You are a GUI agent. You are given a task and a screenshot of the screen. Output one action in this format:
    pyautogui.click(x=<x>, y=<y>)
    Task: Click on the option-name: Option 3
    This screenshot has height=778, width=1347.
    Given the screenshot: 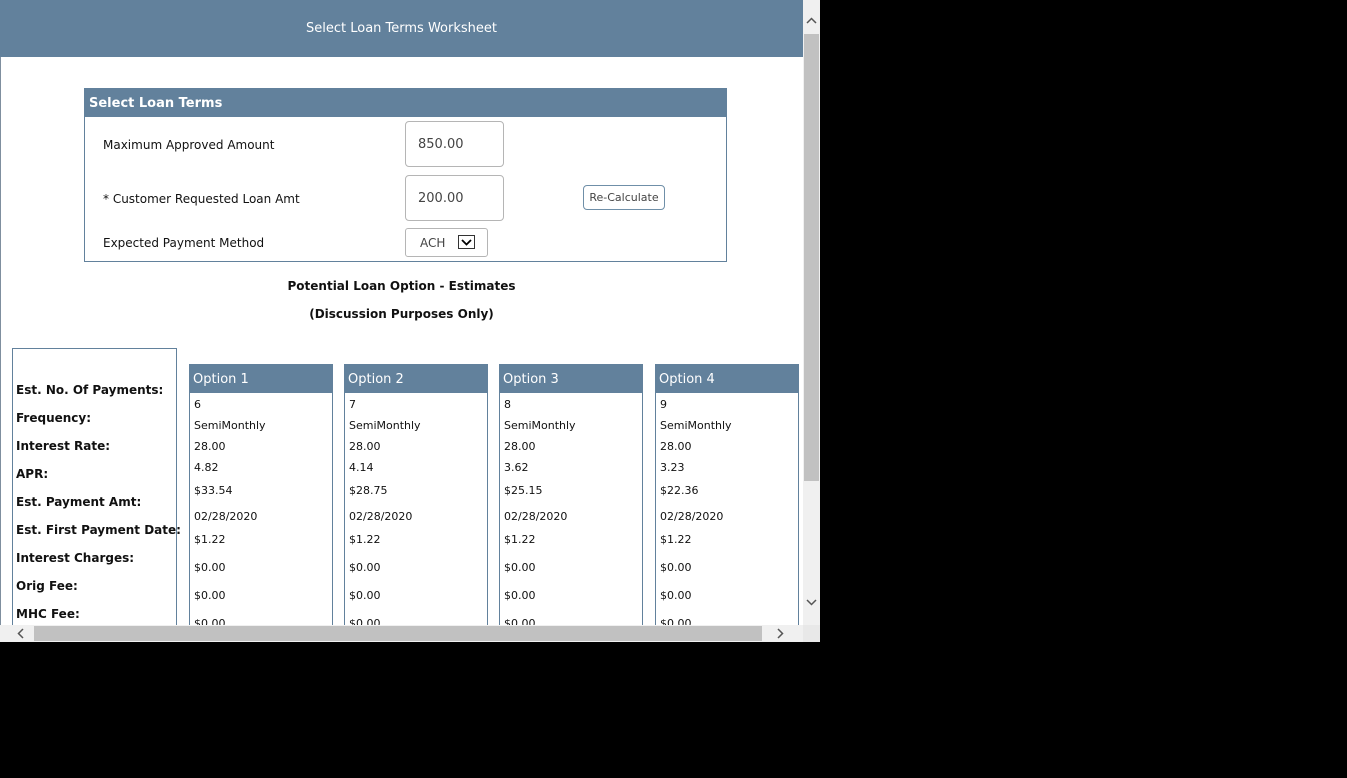 What is the action you would take?
    pyautogui.click(x=531, y=379)
    